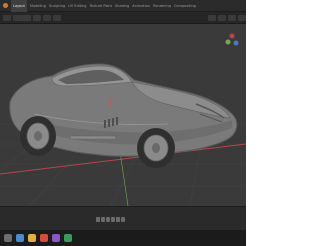  I want to click on tab-shading: Shading, so click(122, 6).